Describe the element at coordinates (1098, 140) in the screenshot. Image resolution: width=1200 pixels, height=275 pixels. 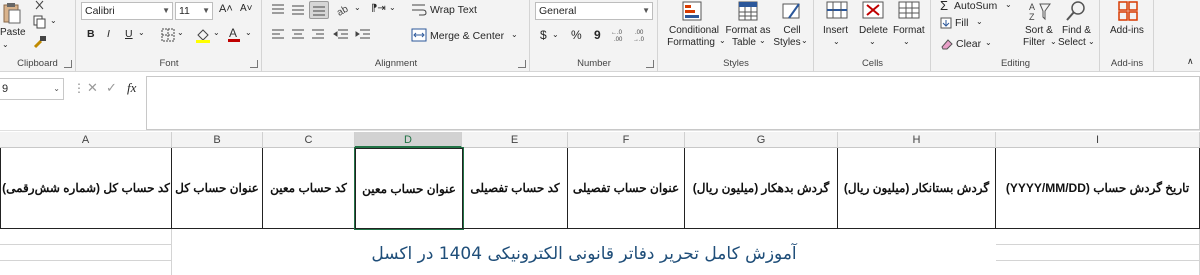
I see `column-header-i: I` at that location.